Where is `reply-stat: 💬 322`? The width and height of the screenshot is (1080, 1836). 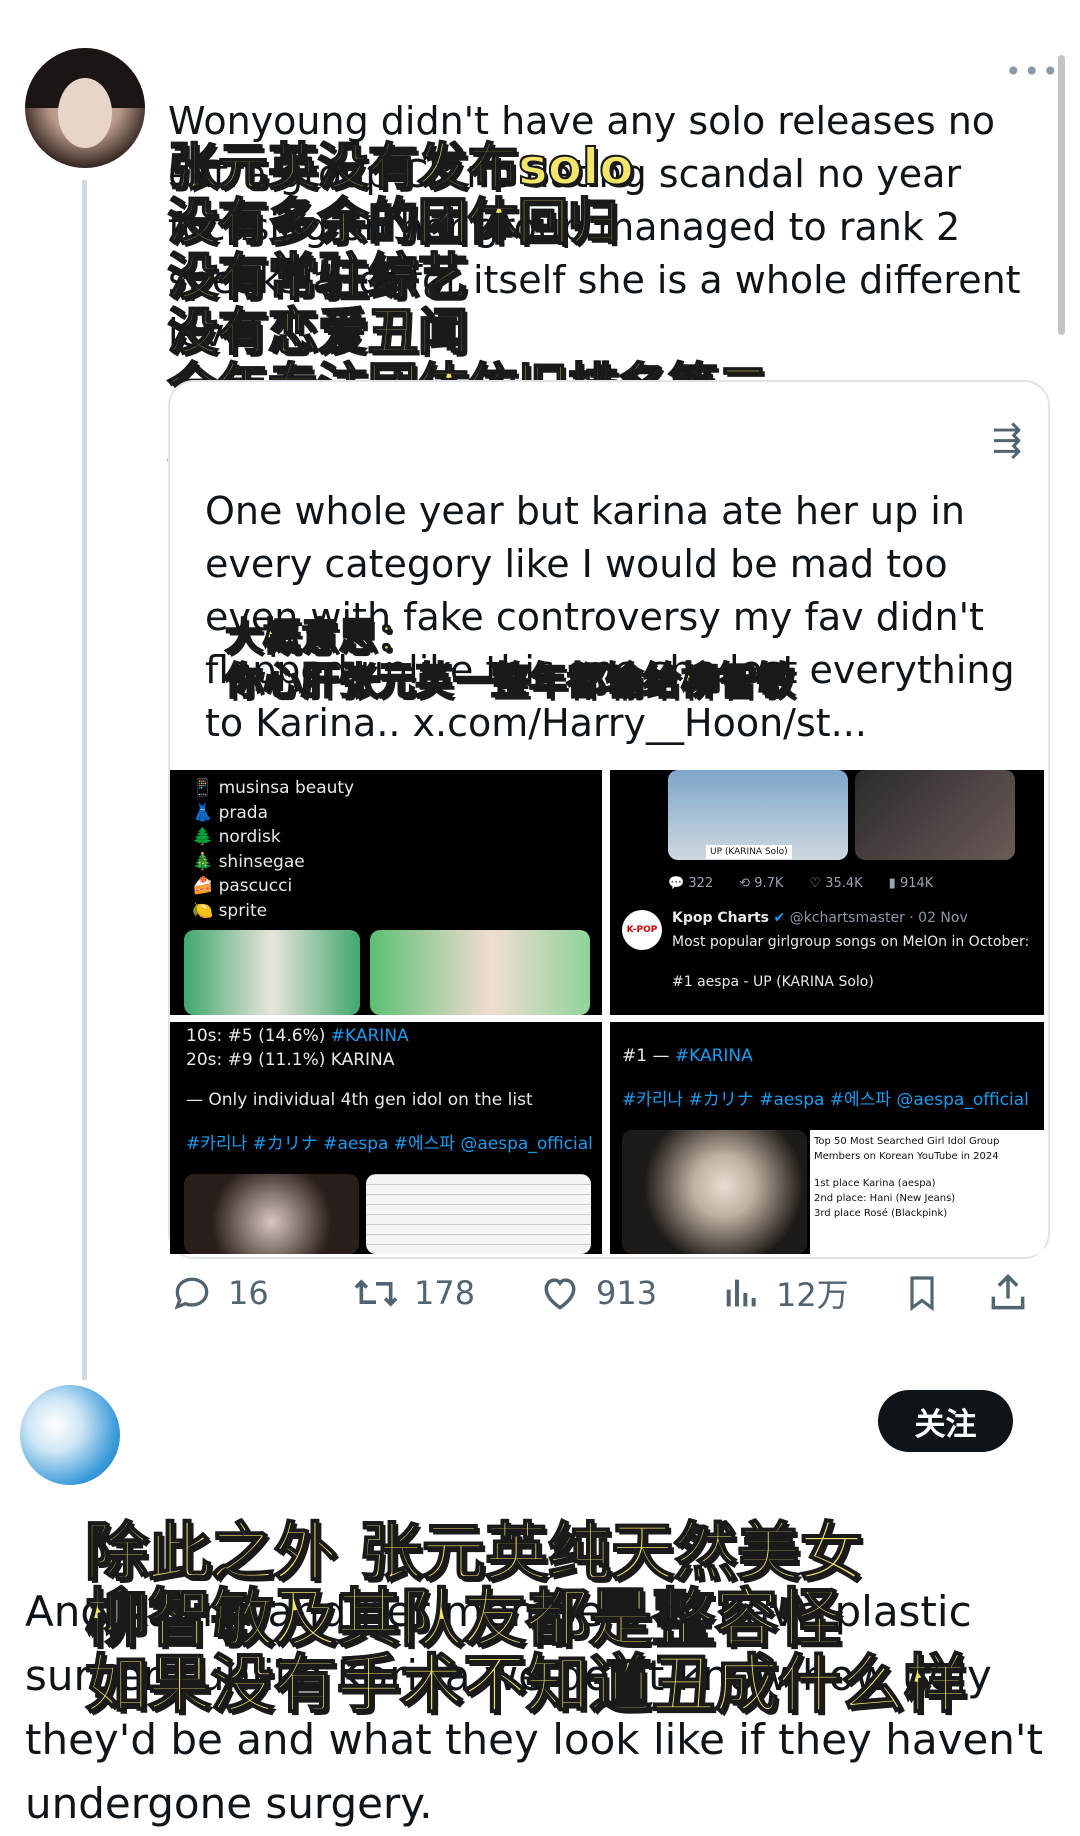
reply-stat: 💬 322 is located at coordinates (691, 883).